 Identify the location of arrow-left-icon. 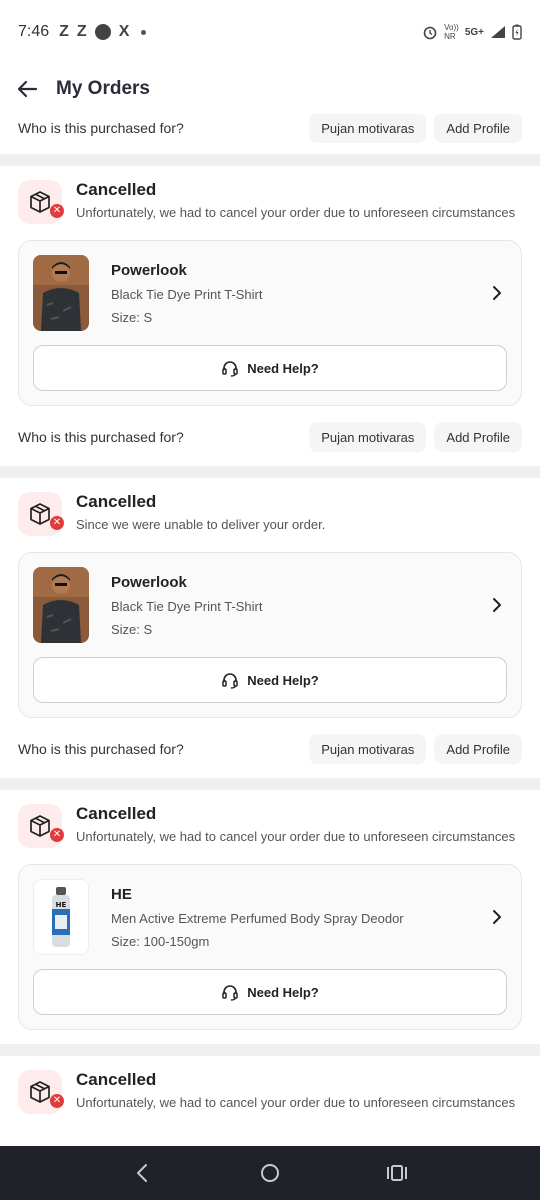
(27, 89).